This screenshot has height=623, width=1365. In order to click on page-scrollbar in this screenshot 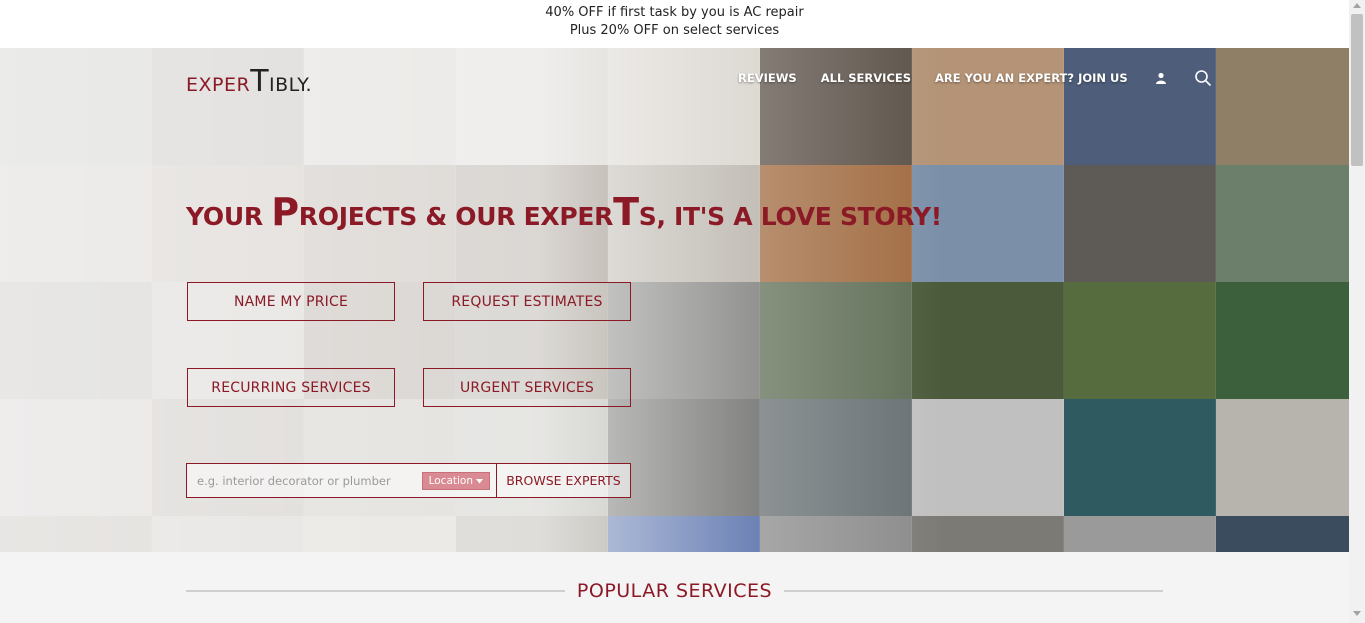, I will do `click(1357, 311)`.